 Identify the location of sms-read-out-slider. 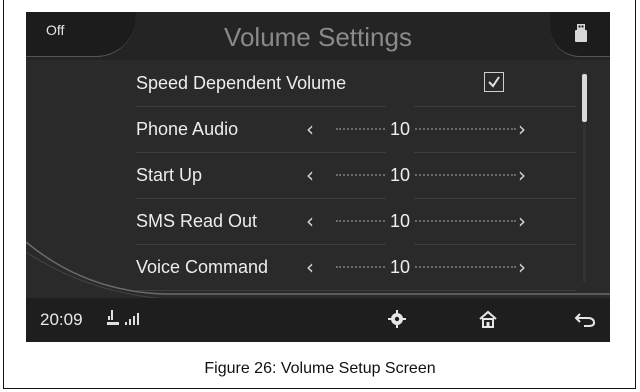
(426, 222).